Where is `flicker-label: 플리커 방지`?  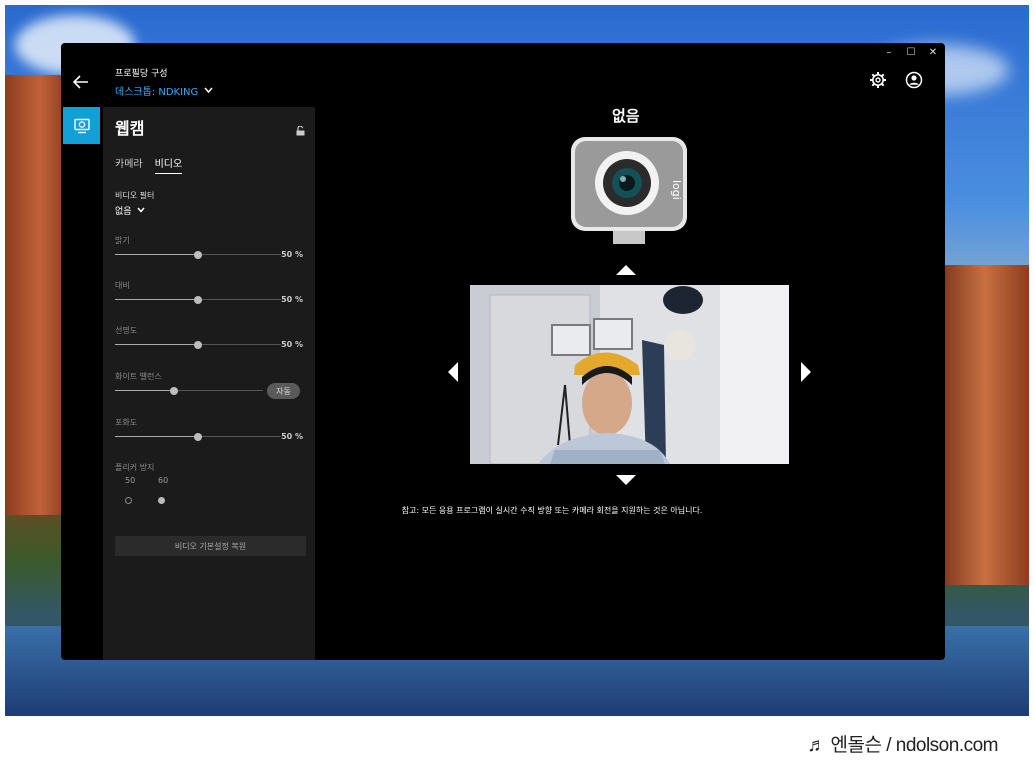 flicker-label: 플리커 방지 is located at coordinates (135, 467).